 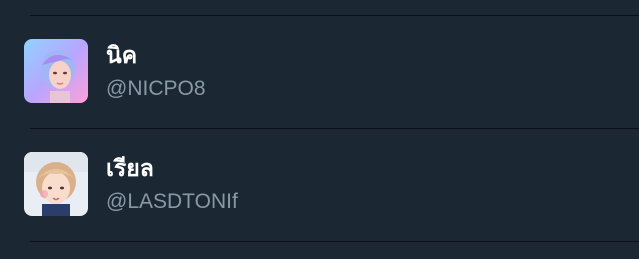 What do you see at coordinates (122, 56) in the screenshot?
I see `user-display-name: นิค` at bounding box center [122, 56].